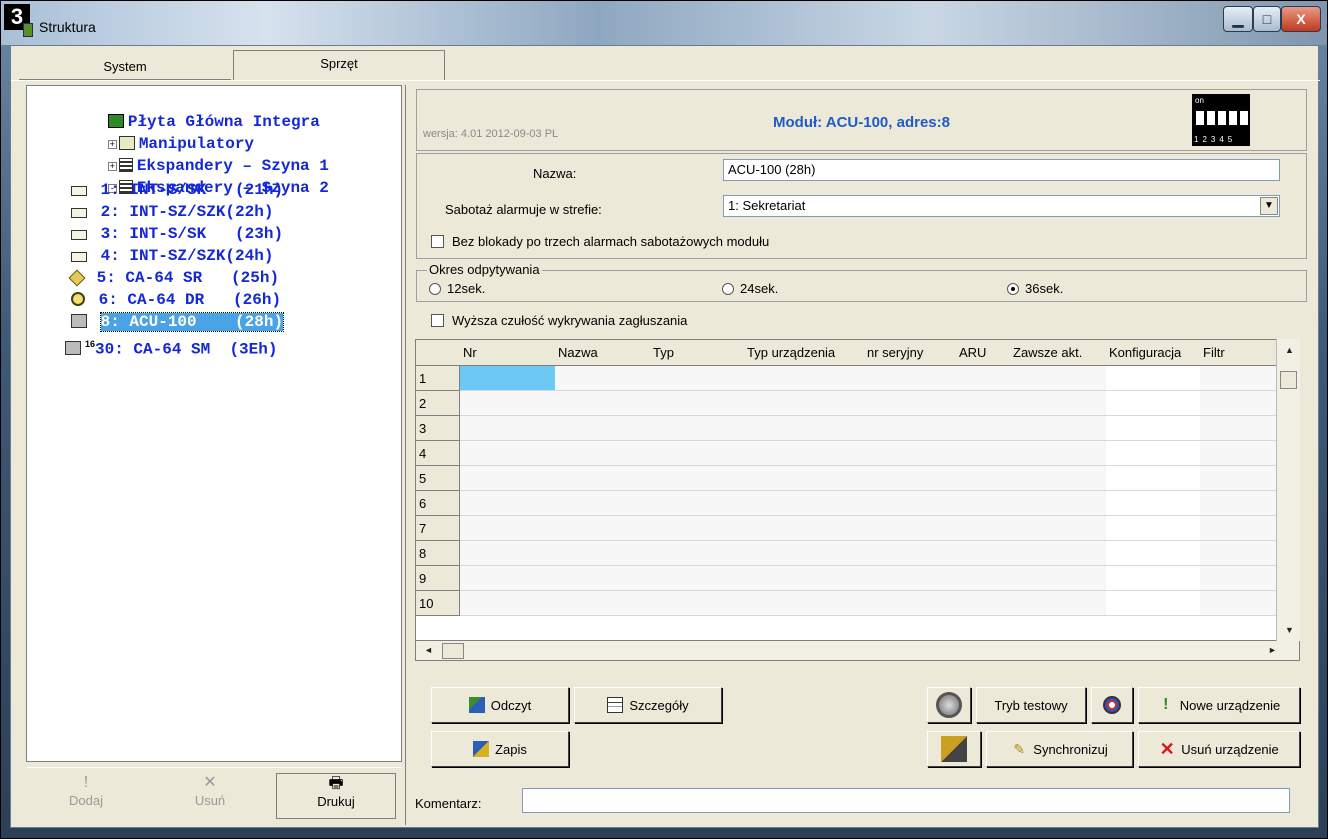 The width and height of the screenshot is (1328, 839). Describe the element at coordinates (180, 155) in the screenshot. I see `tree-group-bus1: + Ekspandery – Szyna 1` at that location.